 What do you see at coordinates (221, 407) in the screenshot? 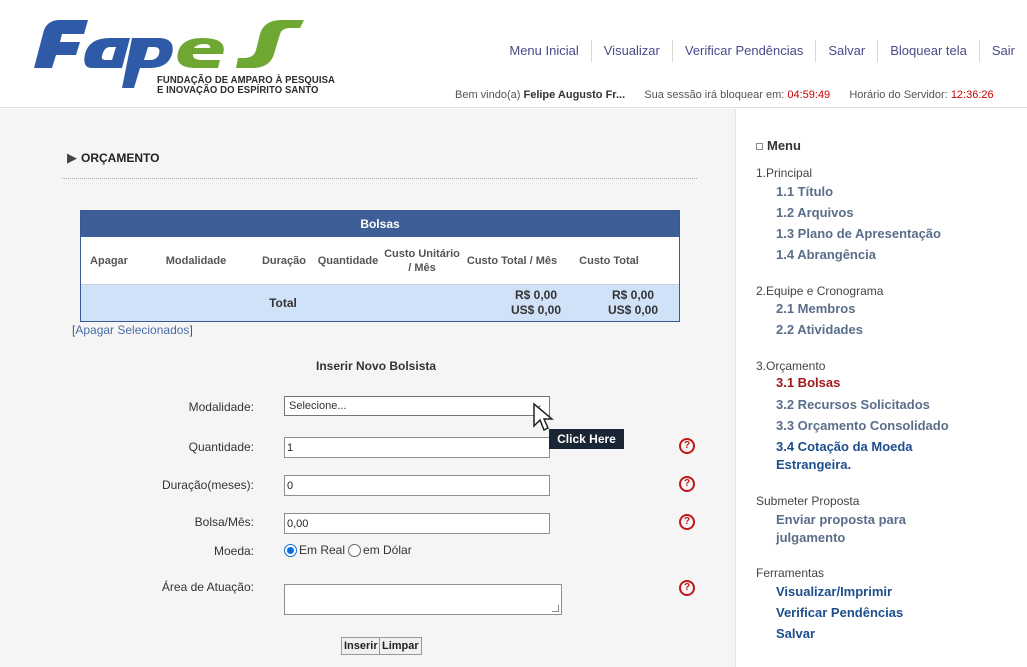
I see `modalidade-label: Modalidade:` at bounding box center [221, 407].